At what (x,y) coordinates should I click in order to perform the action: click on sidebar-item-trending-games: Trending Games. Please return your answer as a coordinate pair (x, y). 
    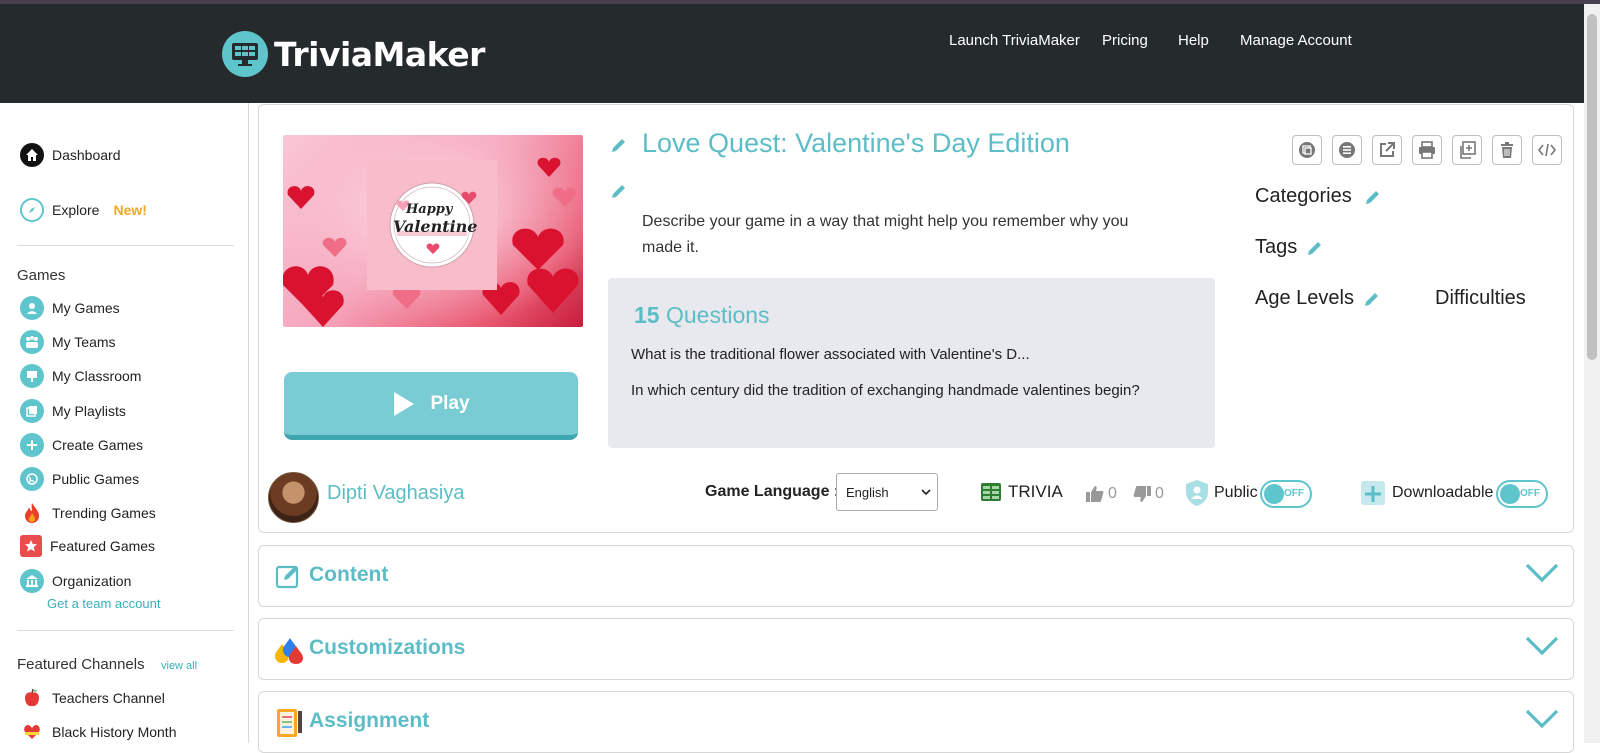
    Looking at the image, I should click on (88, 513).